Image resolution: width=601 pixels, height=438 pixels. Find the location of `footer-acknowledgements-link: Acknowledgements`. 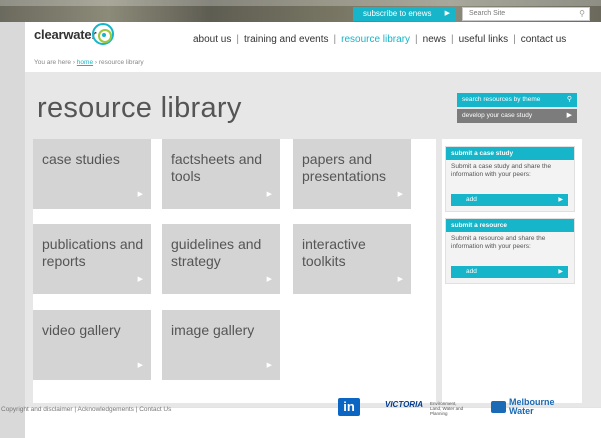

footer-acknowledgements-link: Acknowledgements is located at coordinates (106, 409).